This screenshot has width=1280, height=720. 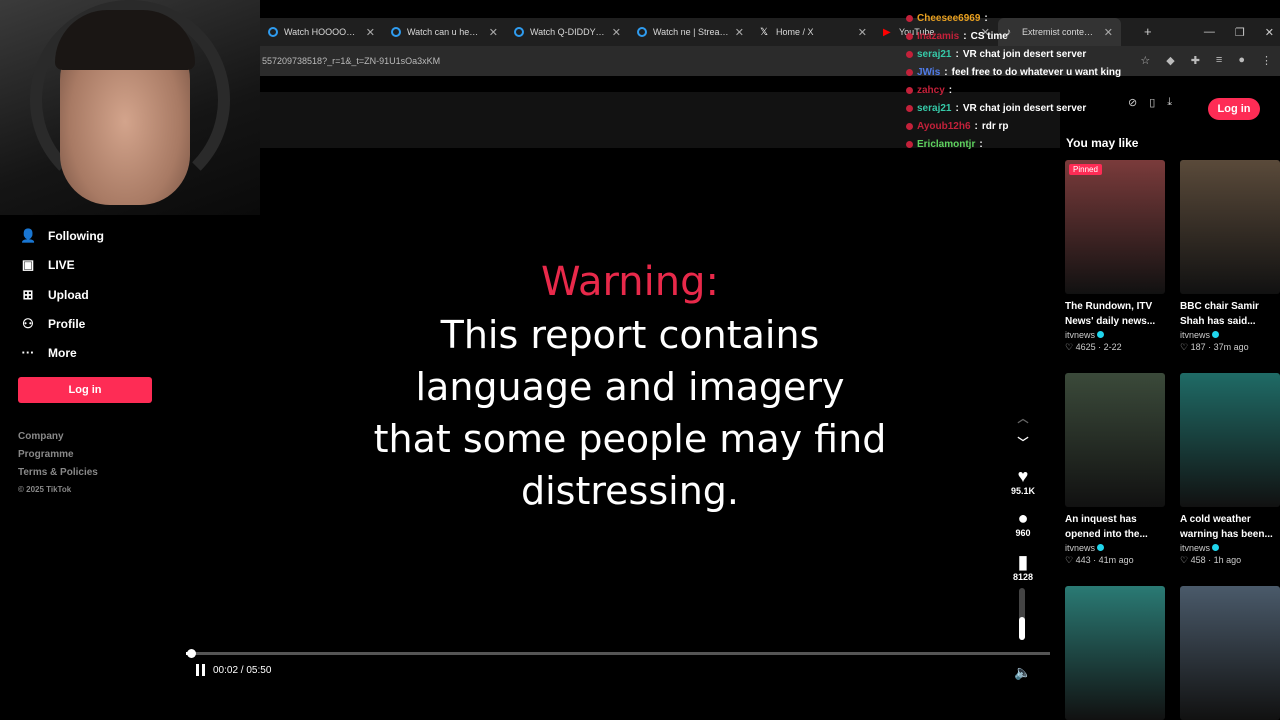 What do you see at coordinates (934, 54) in the screenshot?
I see `chat-username: seraj21` at bounding box center [934, 54].